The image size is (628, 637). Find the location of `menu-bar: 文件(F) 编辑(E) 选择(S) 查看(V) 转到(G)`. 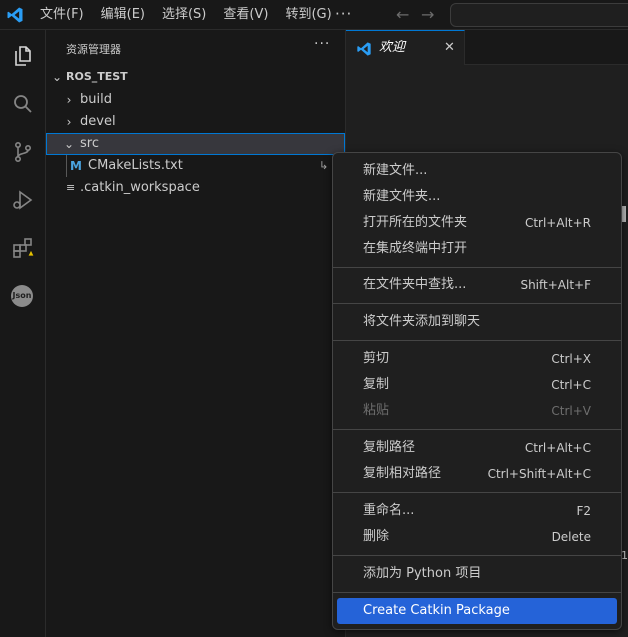

menu-bar: 文件(F) 编辑(E) 选择(S) 查看(V) 转到(G) is located at coordinates (194, 15).